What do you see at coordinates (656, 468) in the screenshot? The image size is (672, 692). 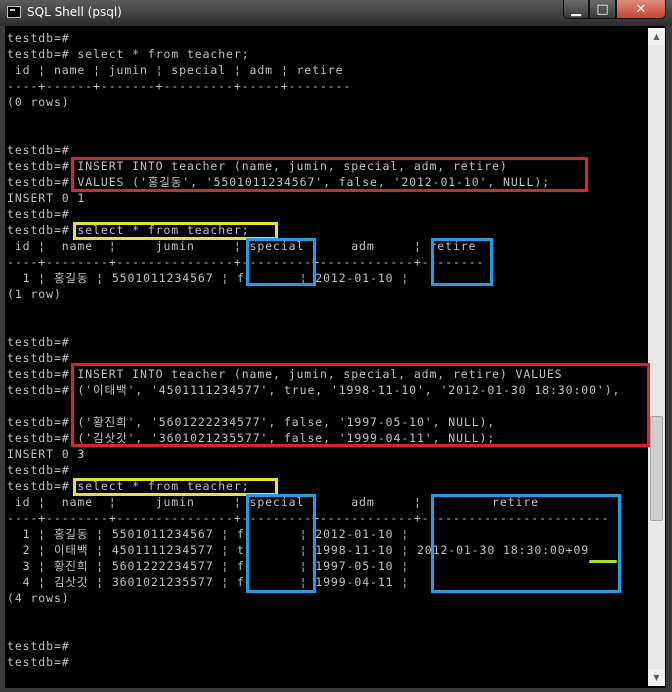 I see `scrollbar-thumb` at bounding box center [656, 468].